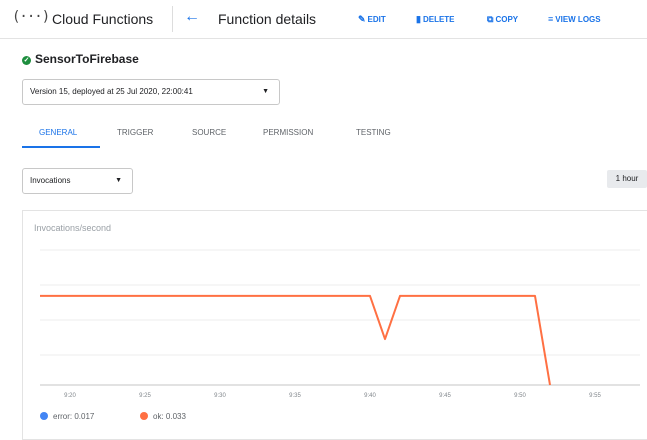 Image resolution: width=647 pixels, height=440 pixels. I want to click on legend-error-name: error, so click(61, 416).